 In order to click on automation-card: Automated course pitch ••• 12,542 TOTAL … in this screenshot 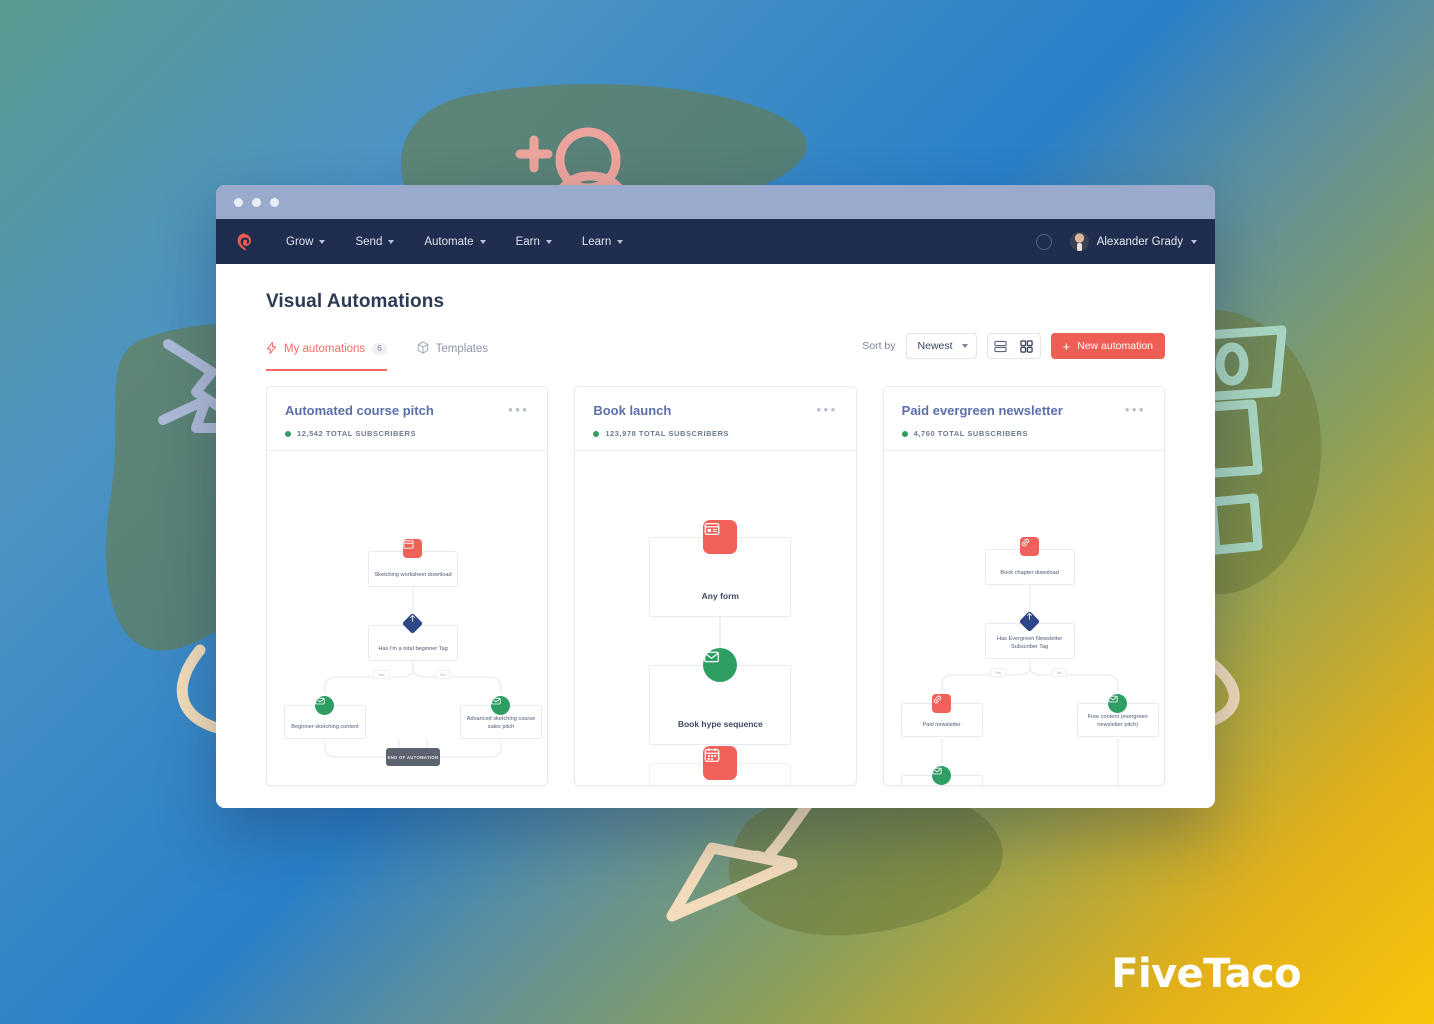, I will do `click(407, 586)`.